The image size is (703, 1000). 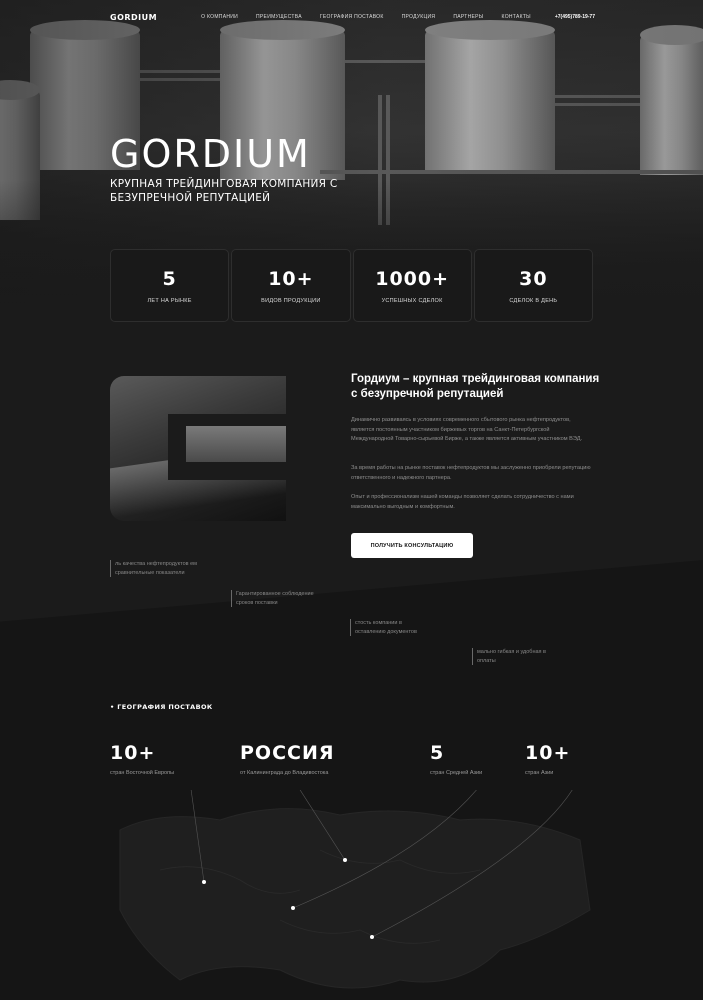 I want to click on nav-link-partners: Партнеры, so click(x=468, y=17).